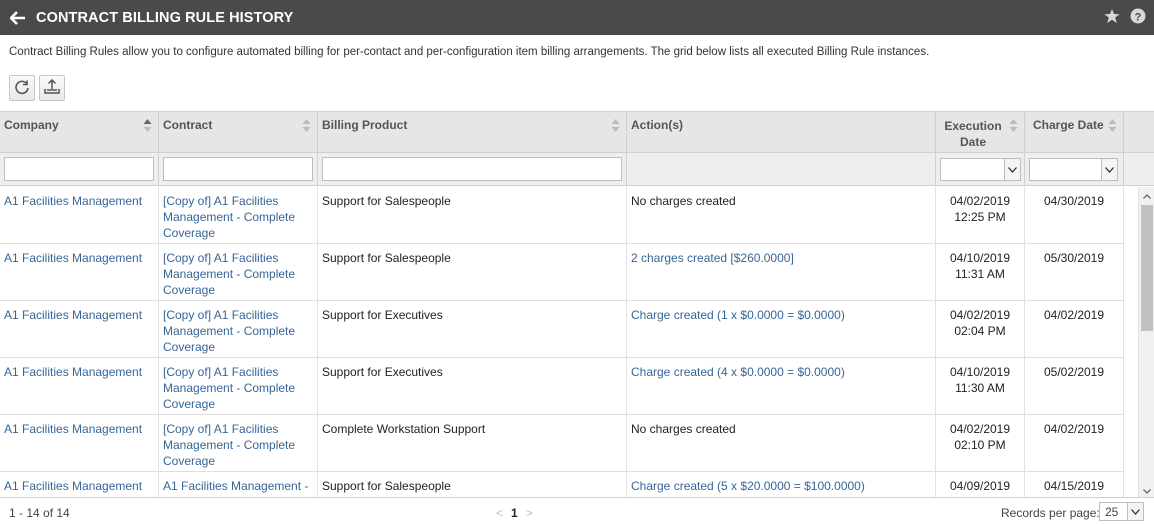 The width and height of the screenshot is (1154, 524). What do you see at coordinates (781, 132) in the screenshot?
I see `column-header-actions: Action(s)` at bounding box center [781, 132].